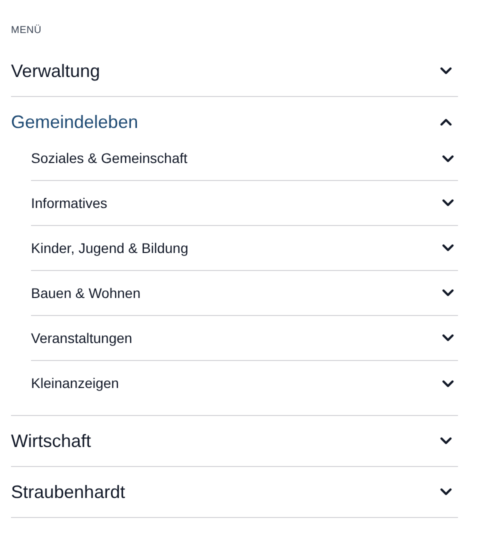 The image size is (480, 538). Describe the element at coordinates (234, 76) in the screenshot. I see `menu-item: Verwaltung` at that location.